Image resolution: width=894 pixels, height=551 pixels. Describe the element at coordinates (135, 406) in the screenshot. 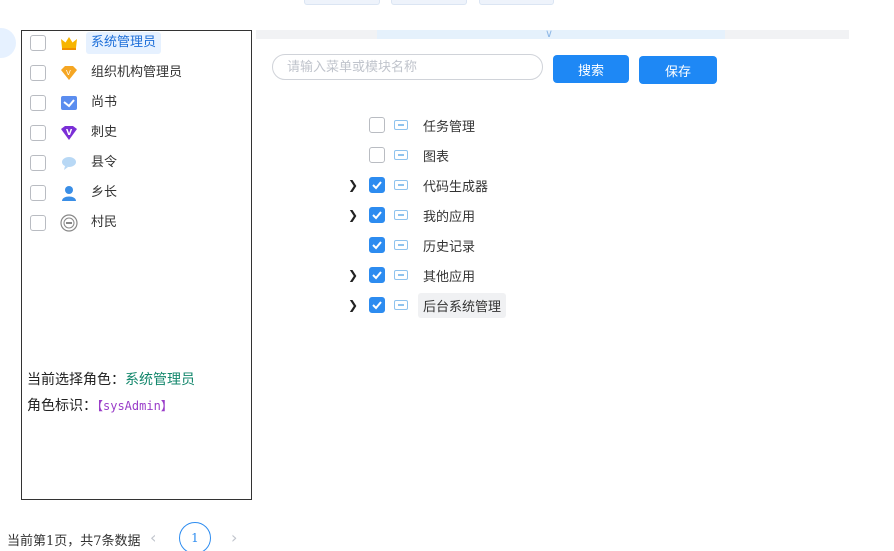

I see `role-code-value: 【sysAdmin】` at that location.